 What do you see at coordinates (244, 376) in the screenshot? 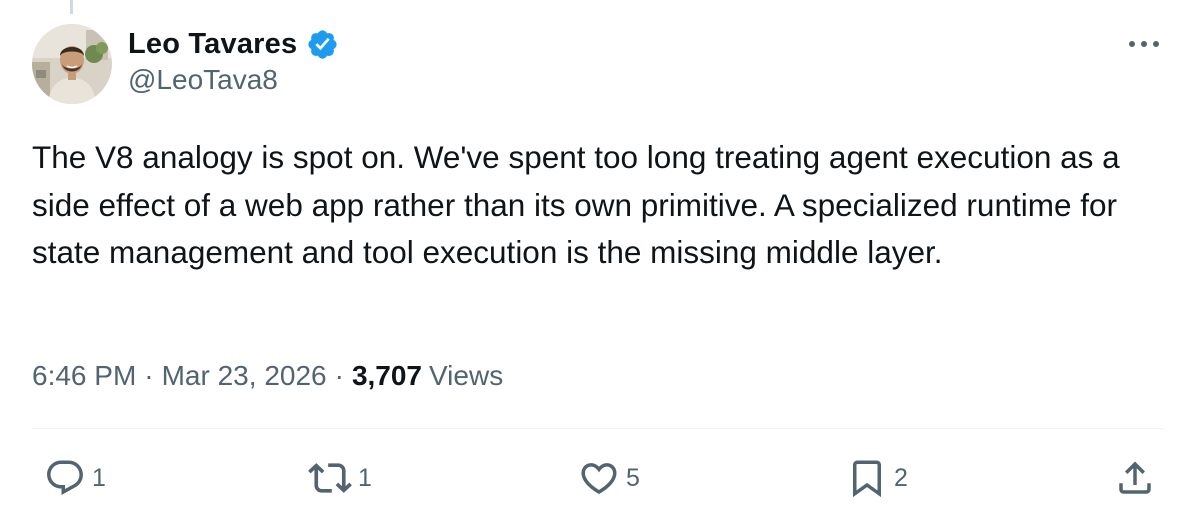
I see `tweet-date: Mar 23, 2026` at bounding box center [244, 376].